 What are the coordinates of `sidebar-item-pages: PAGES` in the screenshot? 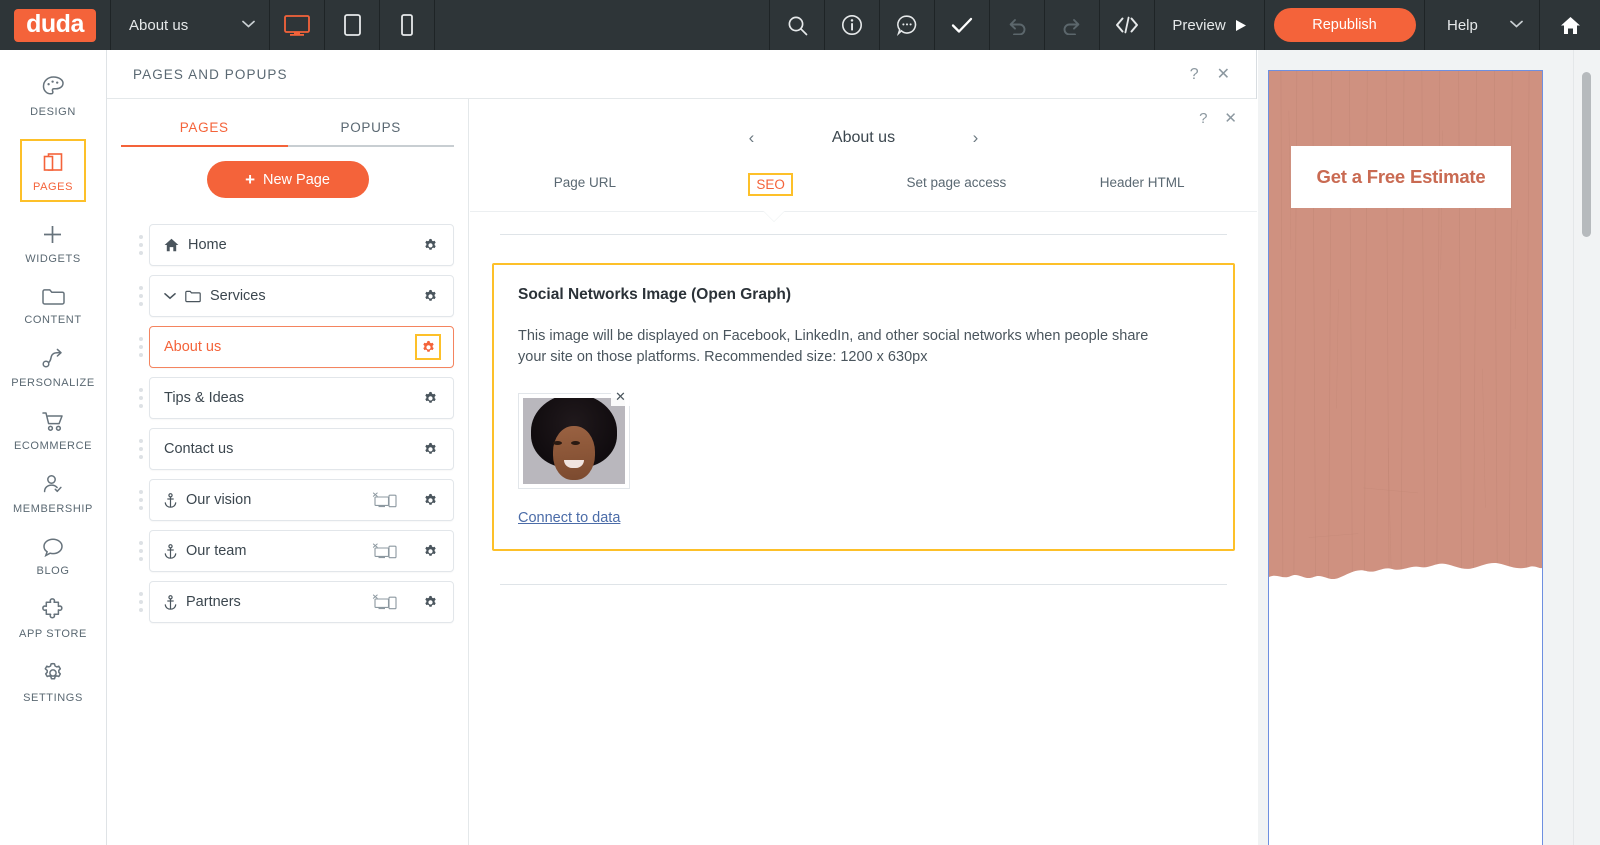 It's located at (53, 170).